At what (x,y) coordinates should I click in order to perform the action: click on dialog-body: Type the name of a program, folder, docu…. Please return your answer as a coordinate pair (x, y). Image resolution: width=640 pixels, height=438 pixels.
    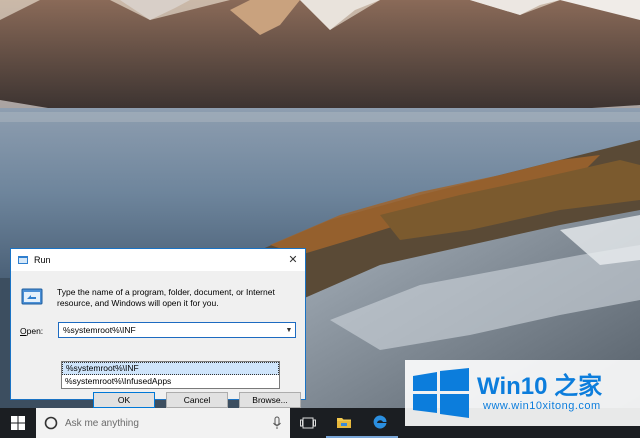
    Looking at the image, I should click on (158, 339).